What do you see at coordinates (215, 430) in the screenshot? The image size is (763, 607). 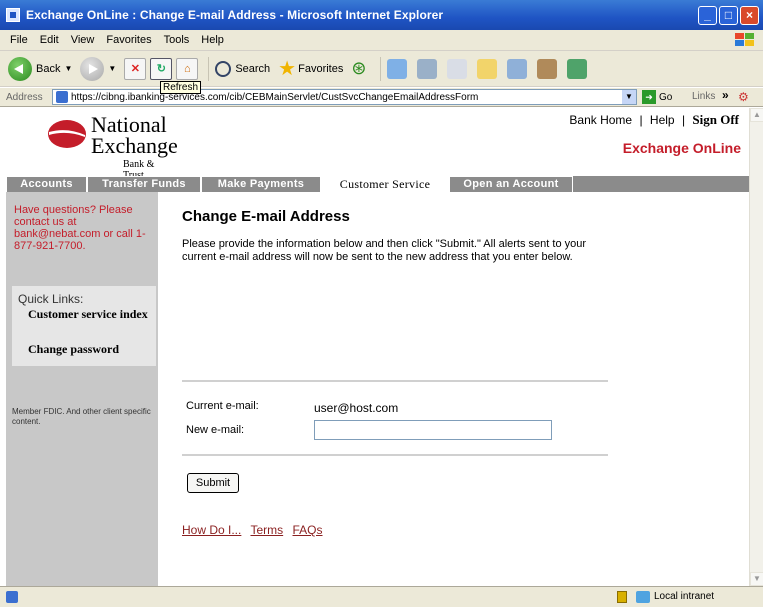 I see `new-email-label: New e-mail:` at bounding box center [215, 430].